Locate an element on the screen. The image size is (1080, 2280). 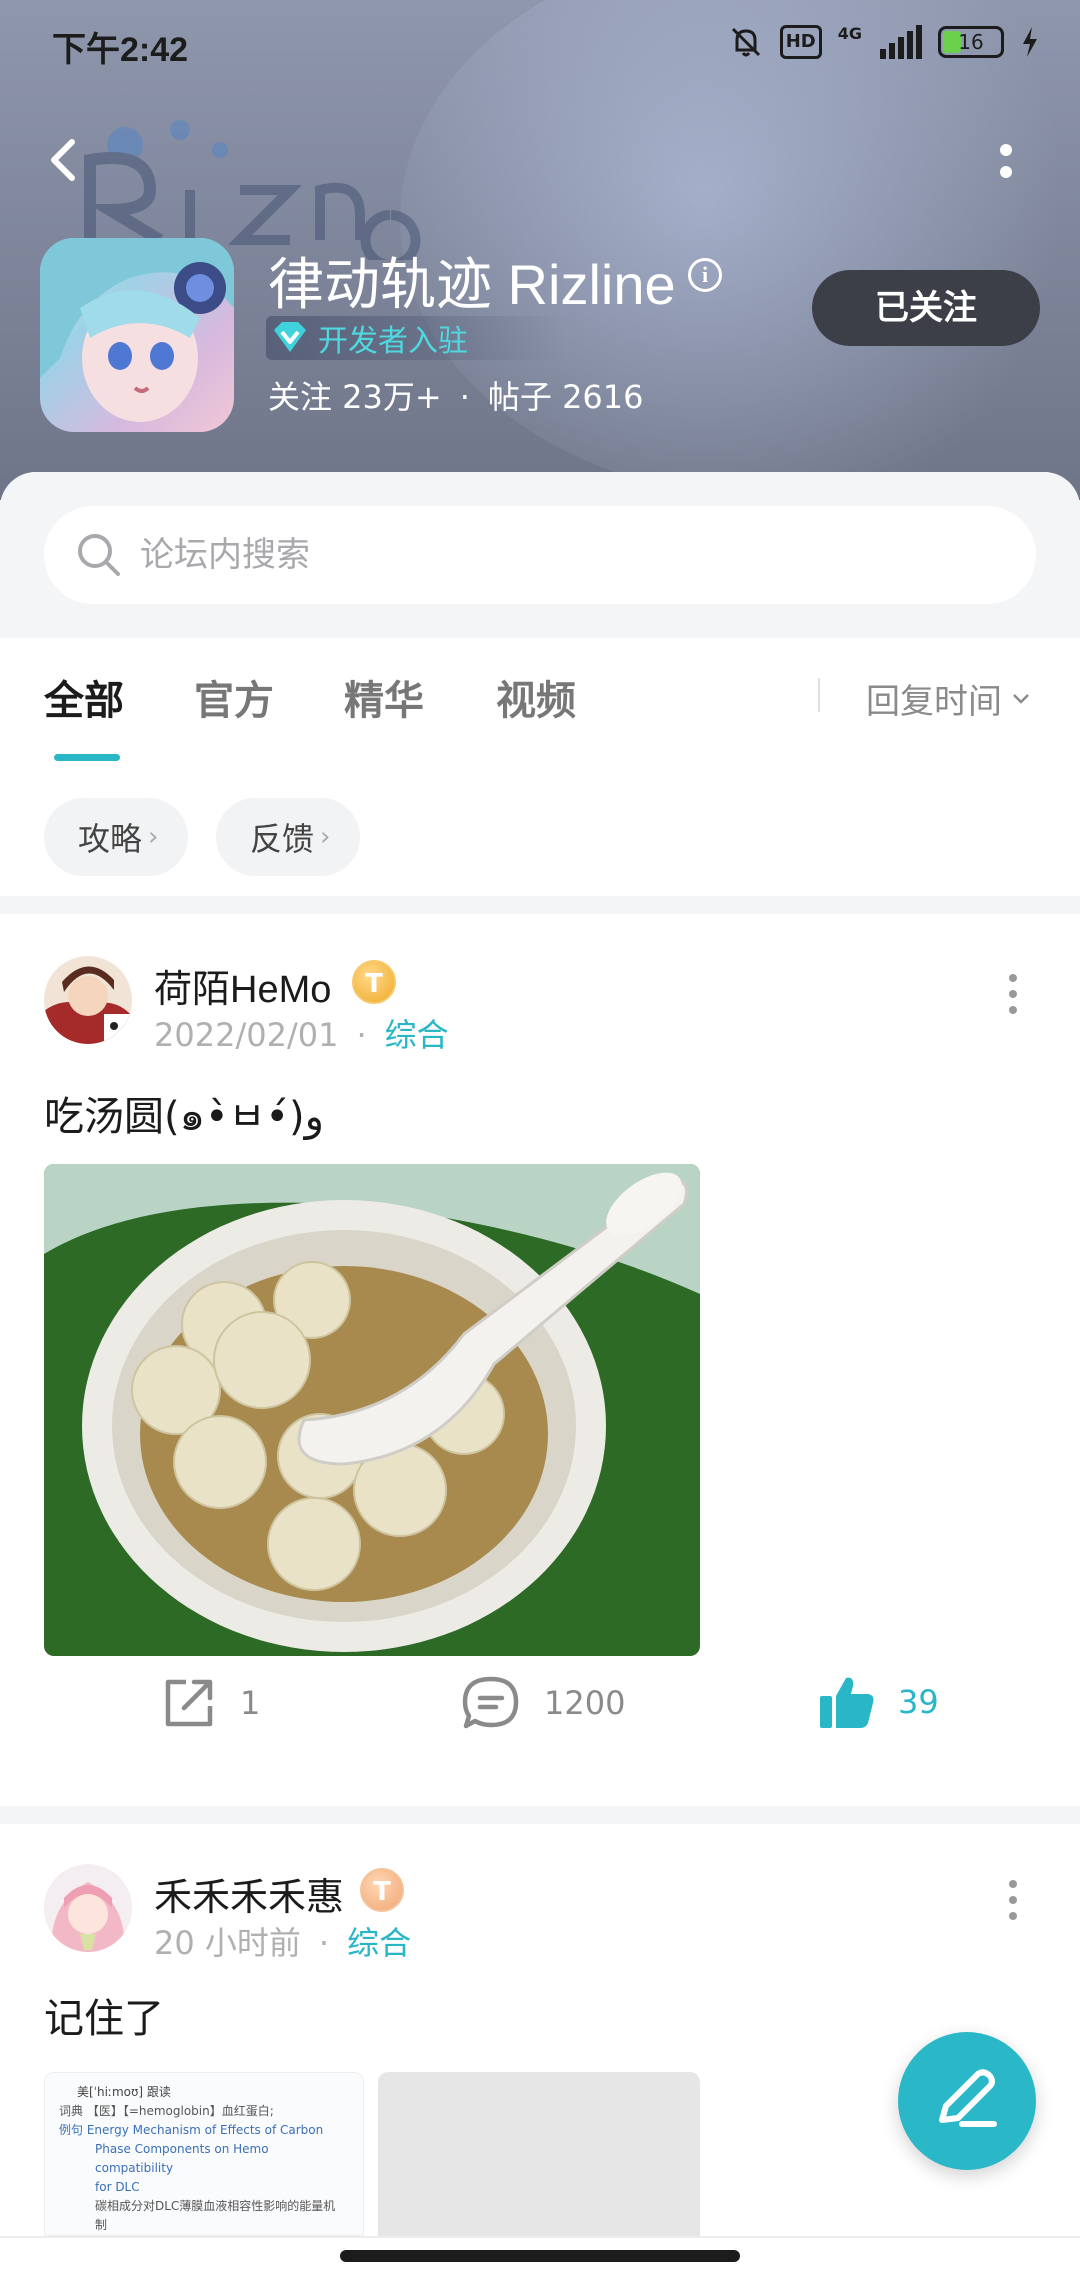
tangyuan-photo is located at coordinates (372, 1410).